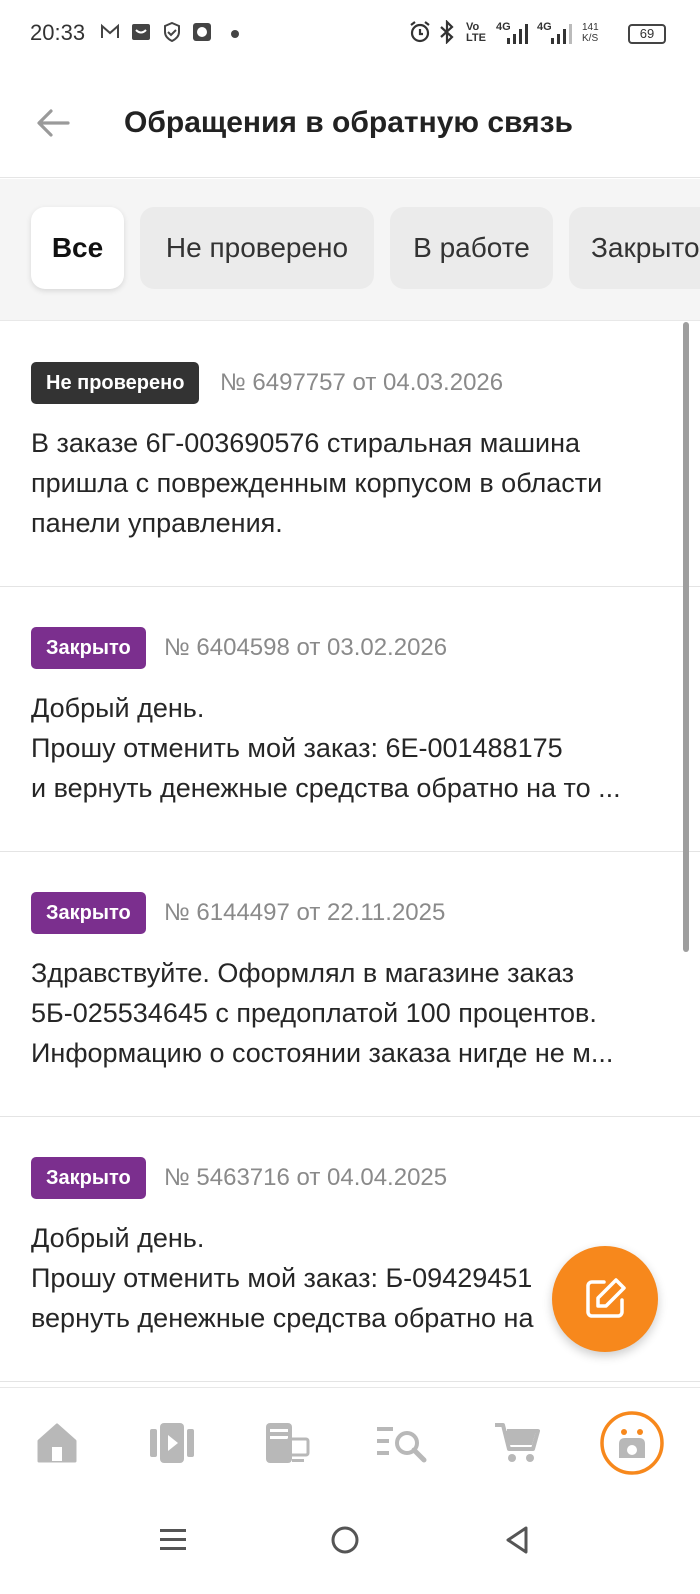 The width and height of the screenshot is (700, 1594). I want to click on battery-indicator: 69, so click(647, 34).